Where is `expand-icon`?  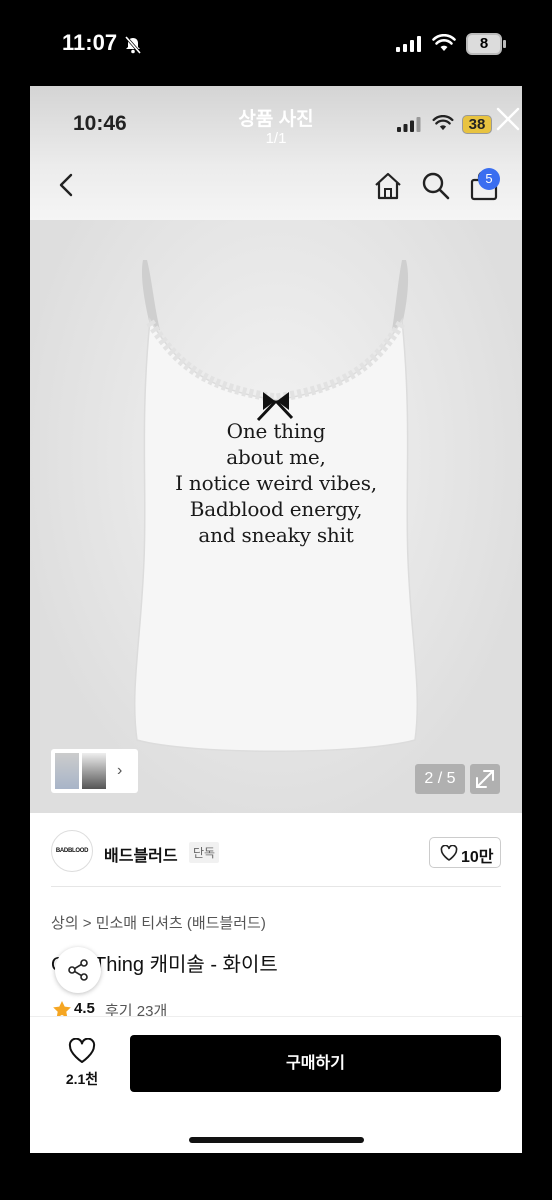
expand-icon is located at coordinates (485, 779).